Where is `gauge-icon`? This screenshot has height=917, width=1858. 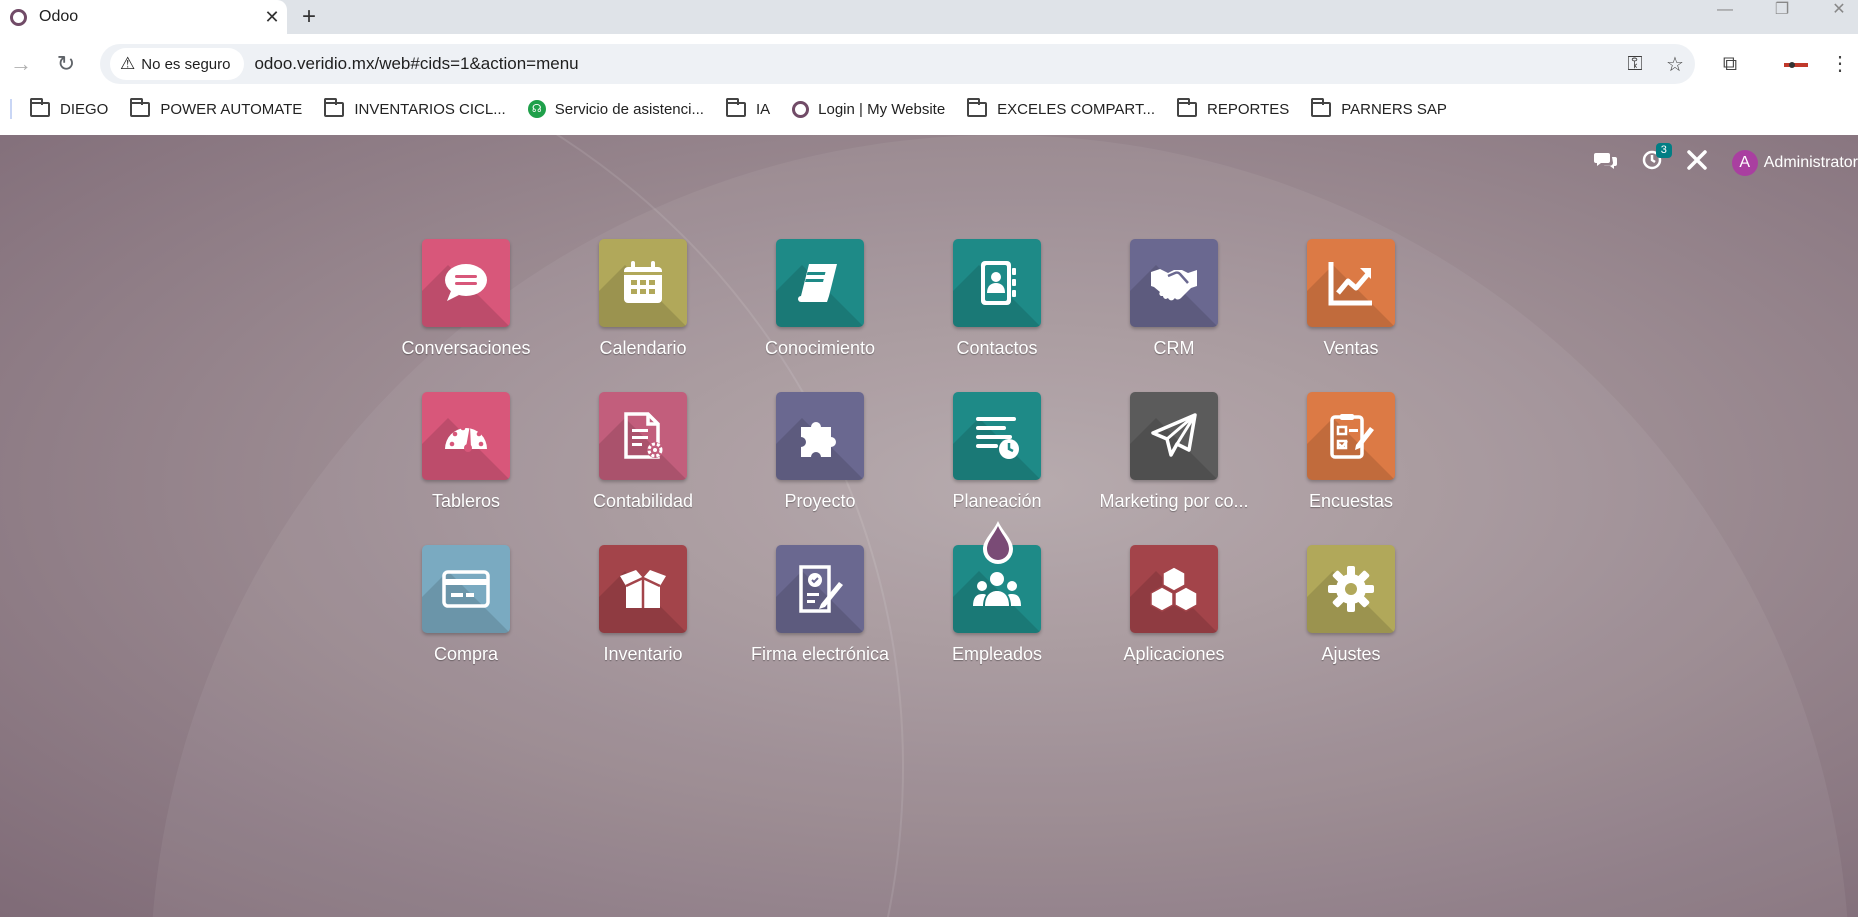 gauge-icon is located at coordinates (466, 438).